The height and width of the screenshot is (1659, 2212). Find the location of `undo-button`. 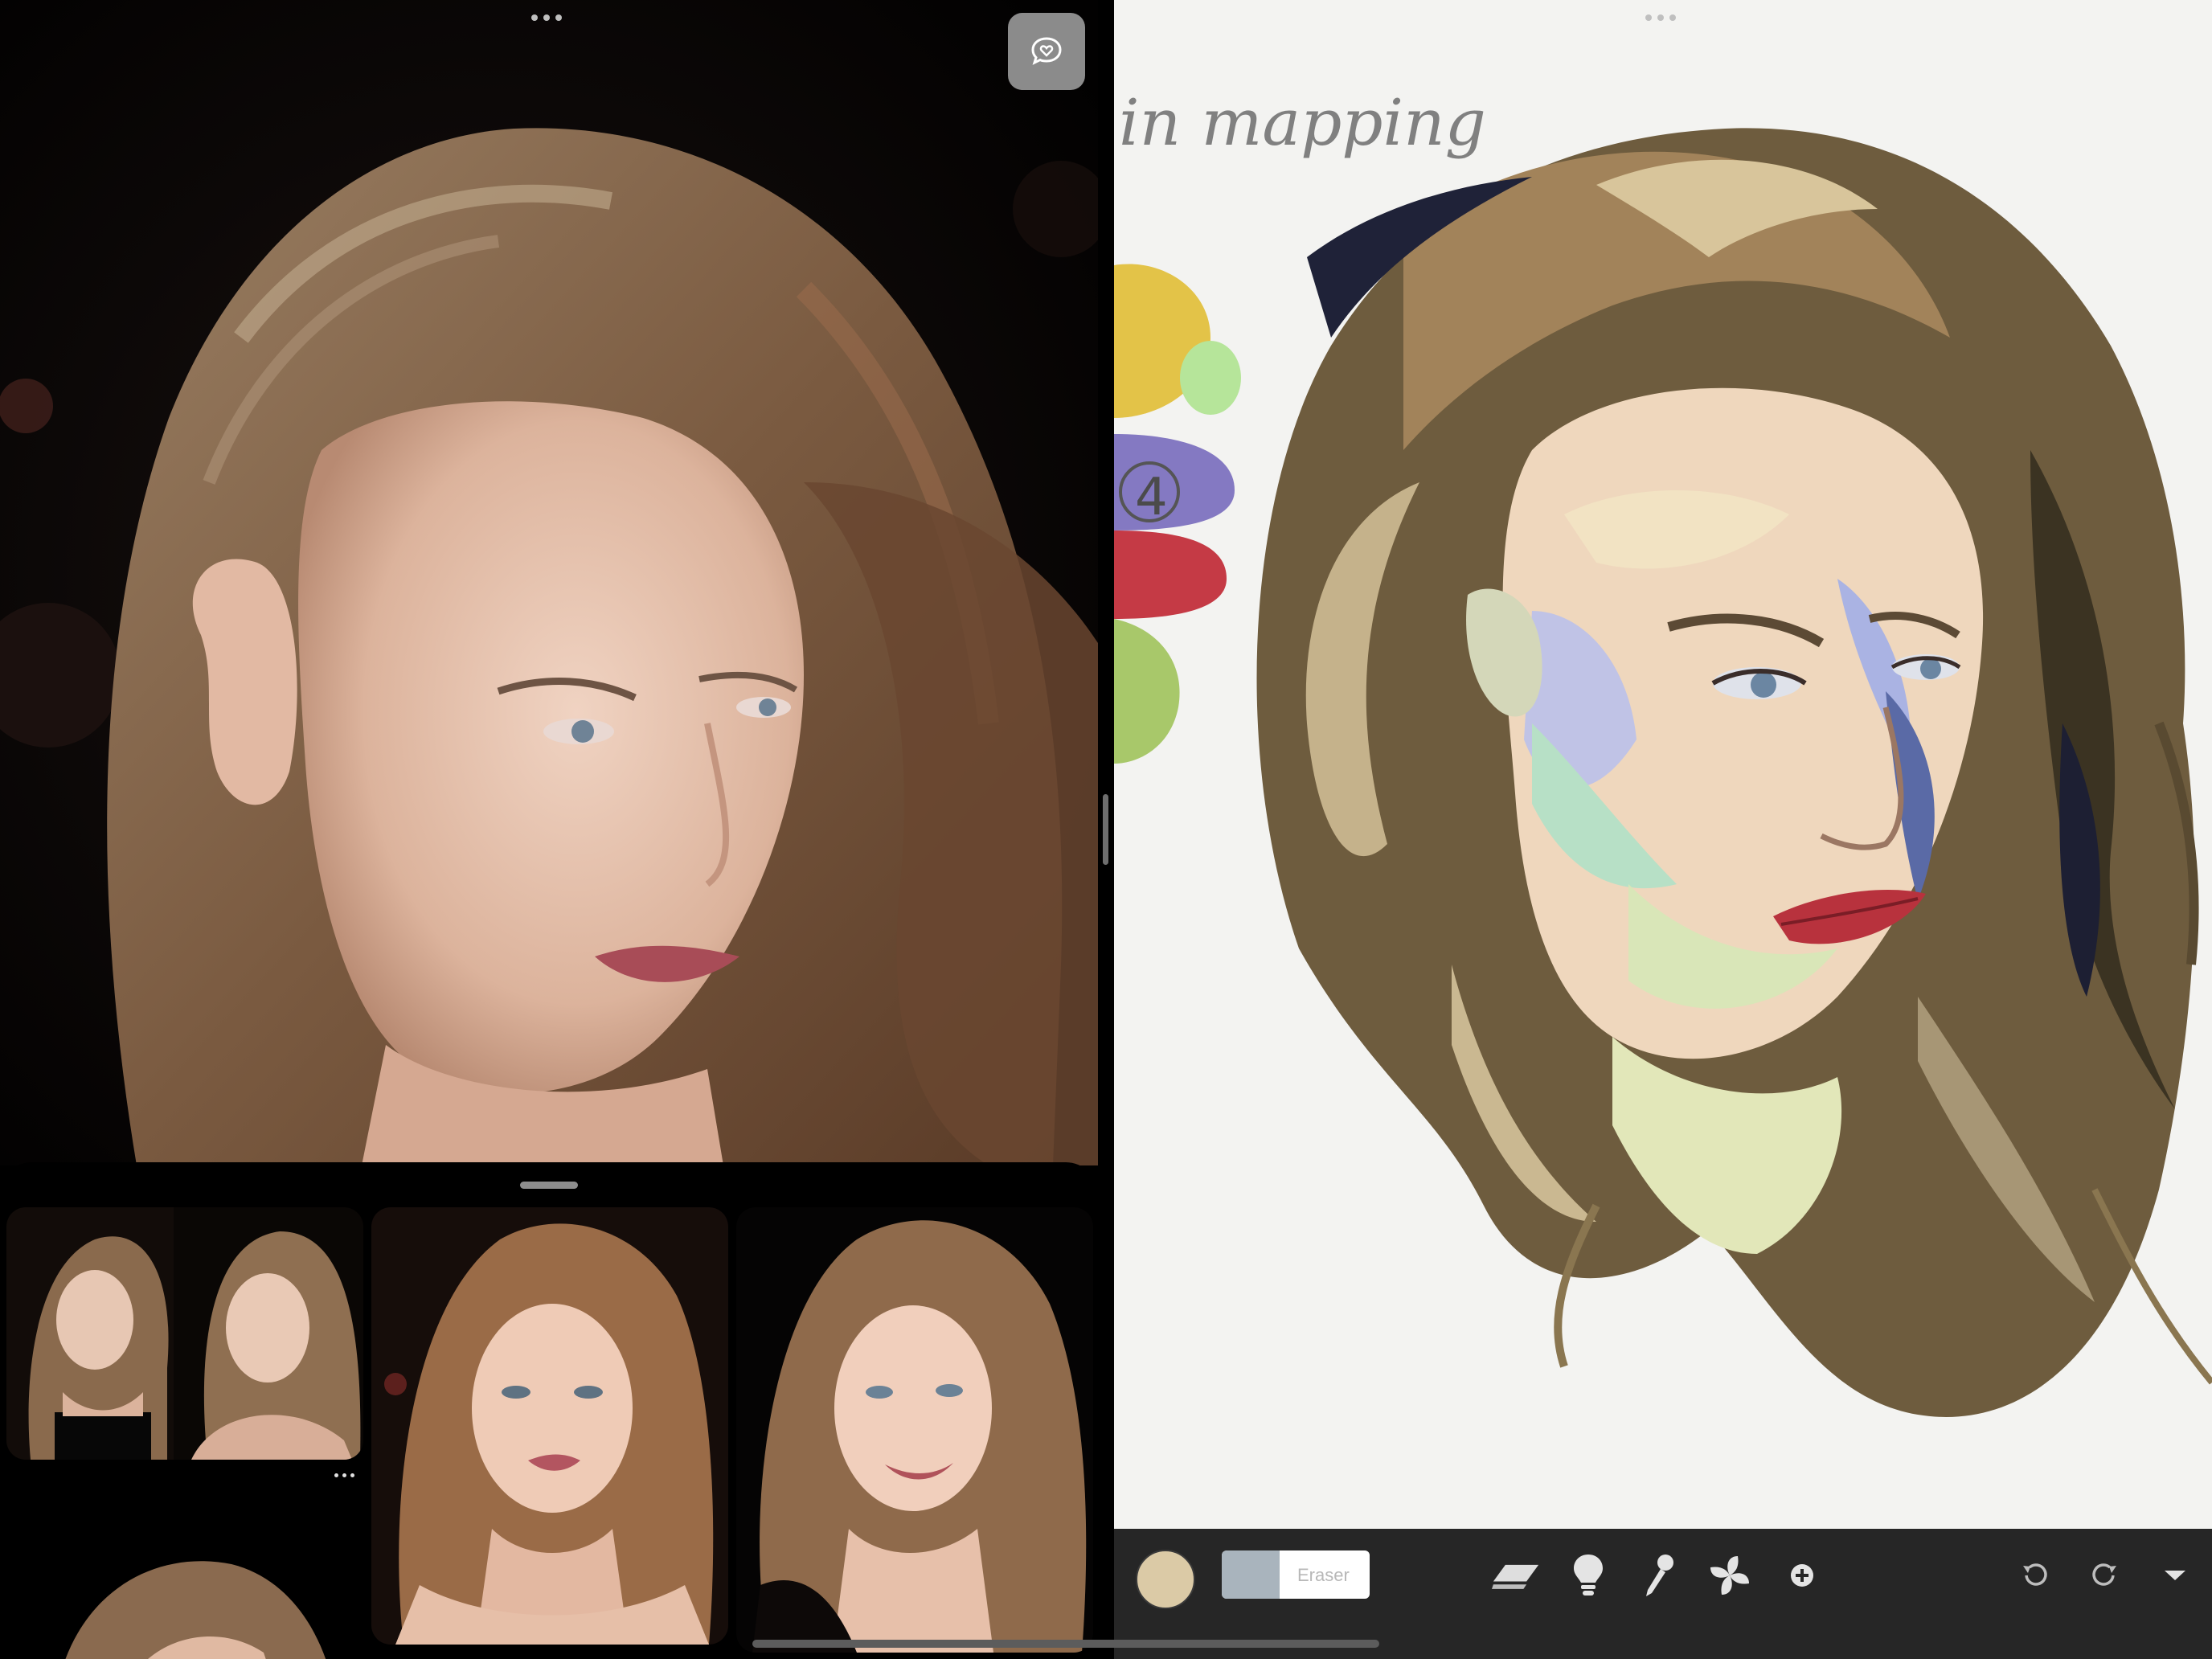

undo-button is located at coordinates (2034, 1575).